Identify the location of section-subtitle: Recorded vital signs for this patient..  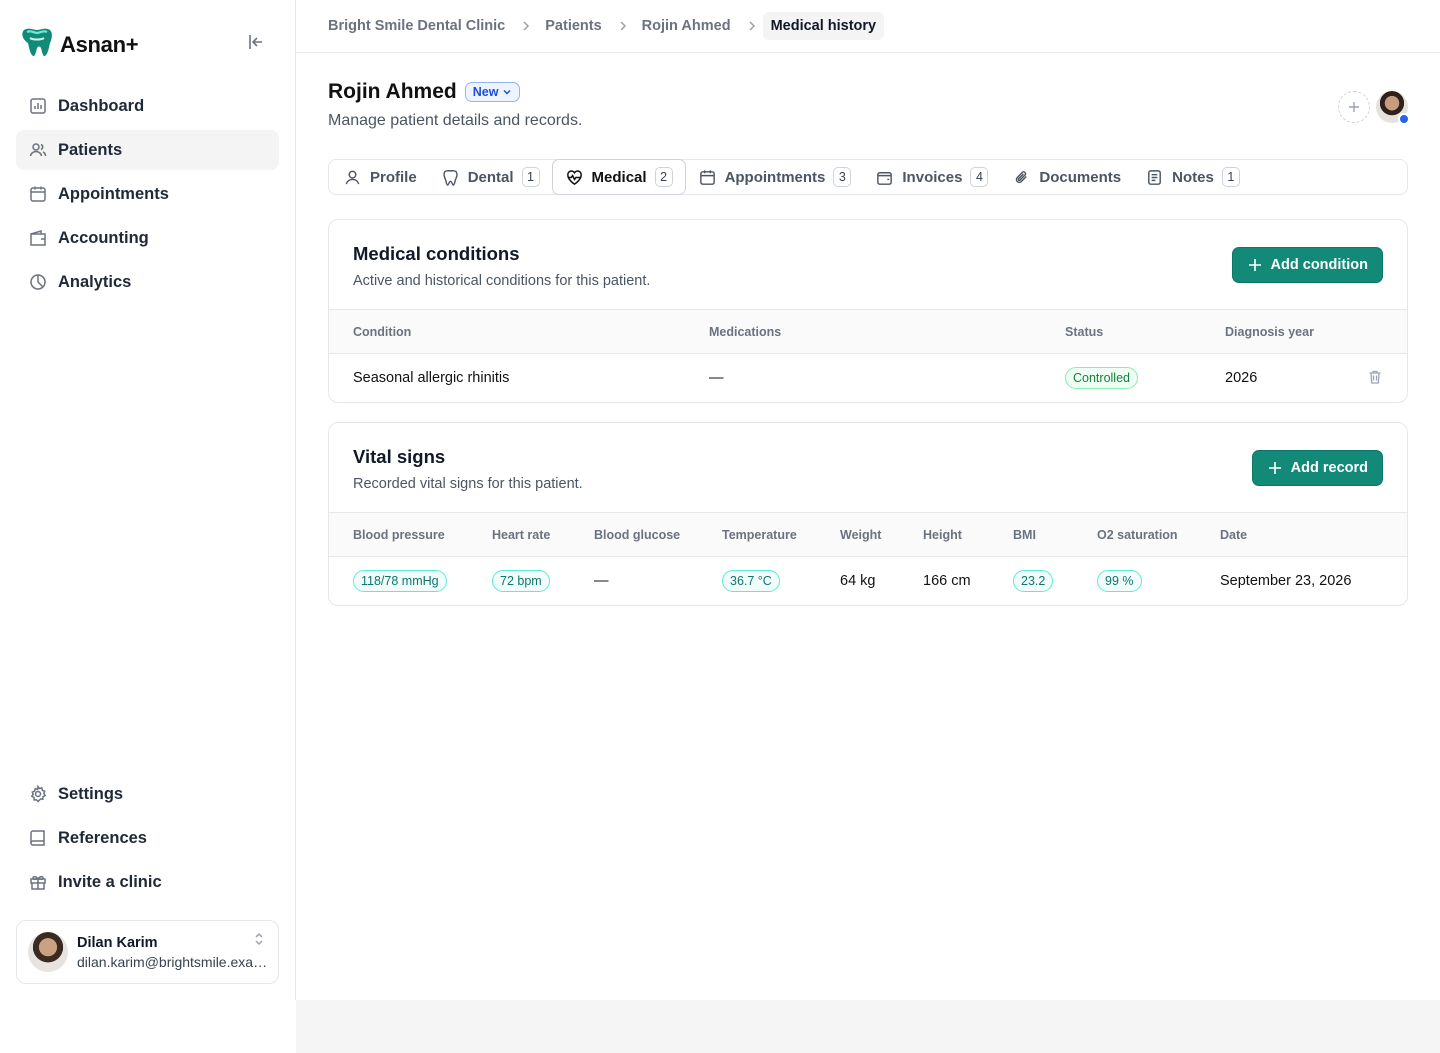
(468, 484).